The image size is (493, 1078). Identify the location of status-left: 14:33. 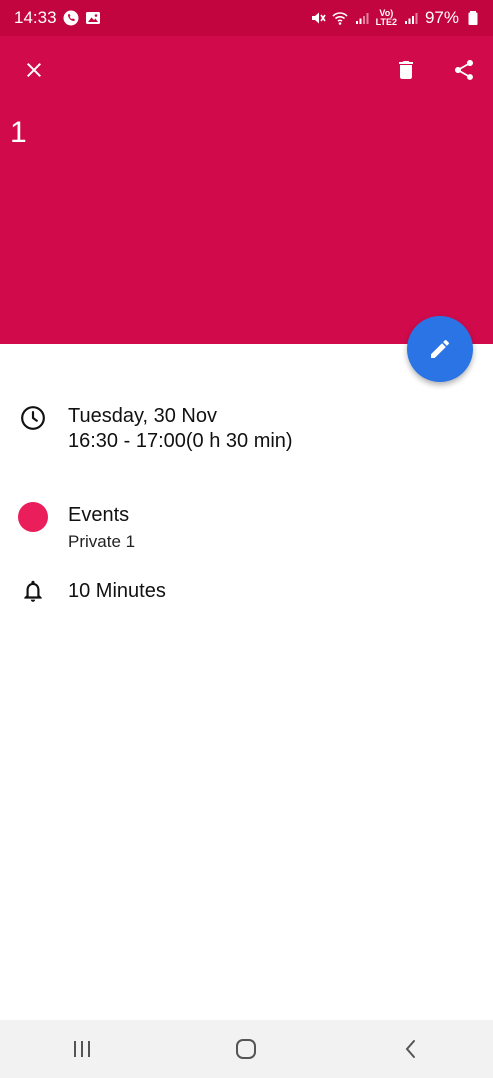
(57, 18).